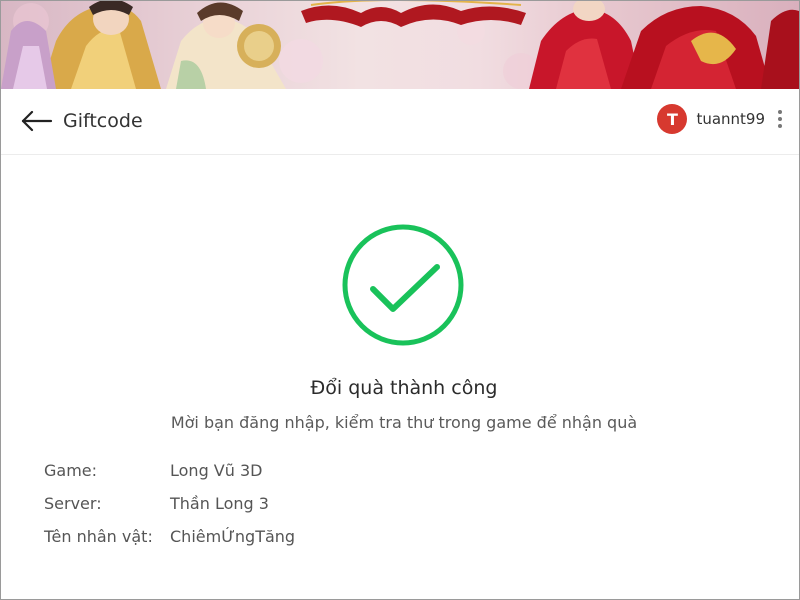 The height and width of the screenshot is (600, 800). What do you see at coordinates (404, 388) in the screenshot?
I see `result-title: Đổi quà thành công` at bounding box center [404, 388].